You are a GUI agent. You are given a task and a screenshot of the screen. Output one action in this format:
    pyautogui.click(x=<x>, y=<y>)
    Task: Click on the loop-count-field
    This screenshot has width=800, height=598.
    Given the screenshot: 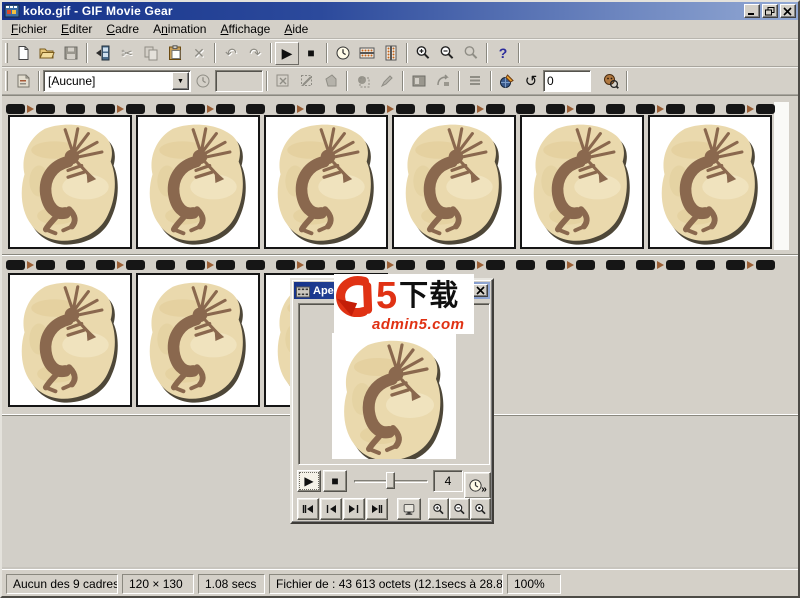 What is the action you would take?
    pyautogui.click(x=567, y=81)
    